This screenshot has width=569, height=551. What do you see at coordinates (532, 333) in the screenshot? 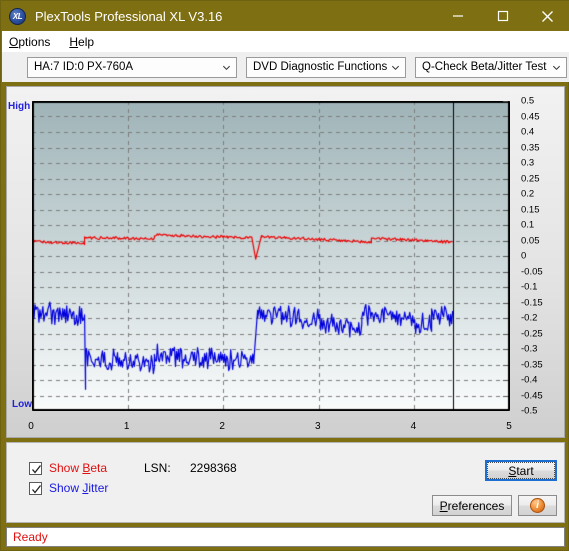
I see `y-axis-tick: -0.25` at bounding box center [532, 333].